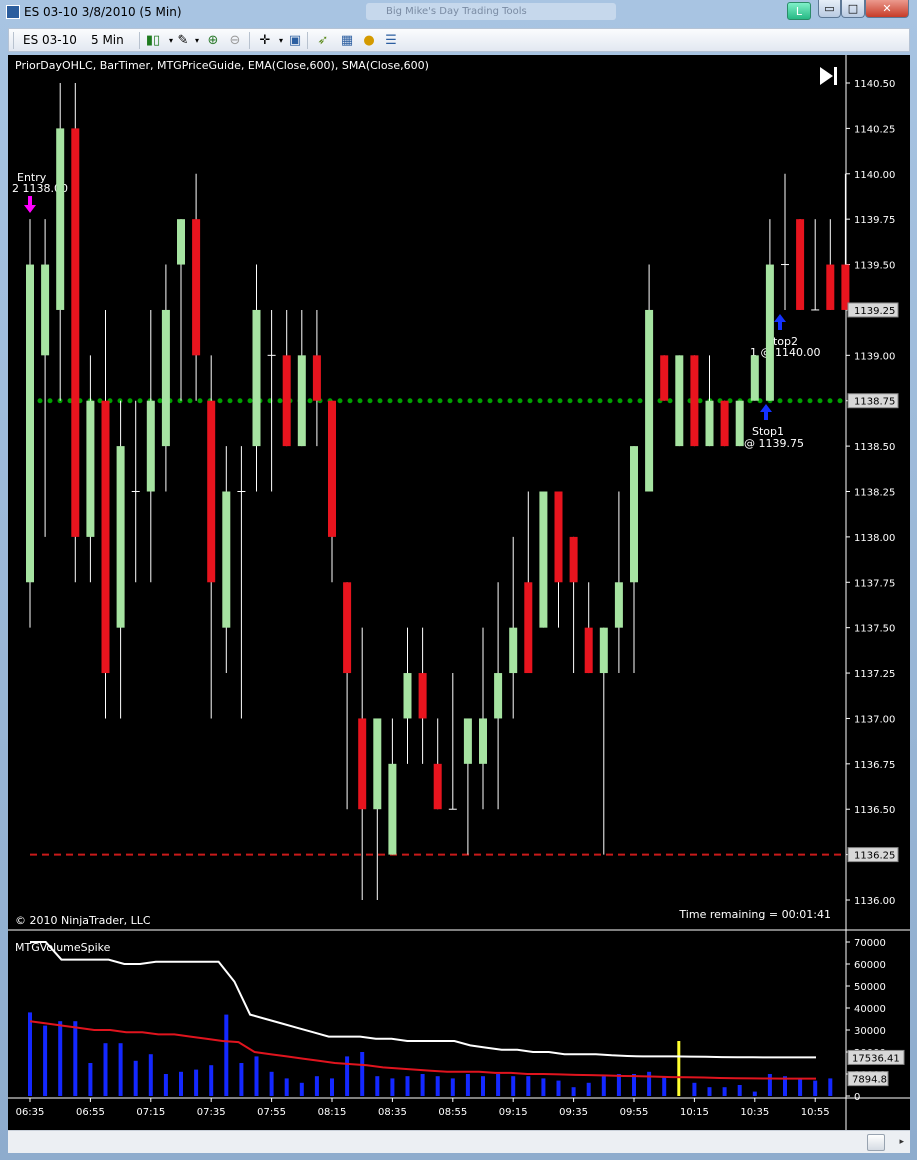 The image size is (917, 1160). What do you see at coordinates (491, 11) in the screenshot?
I see `background-window-tab: Big Mike's Day Trading Tools` at bounding box center [491, 11].